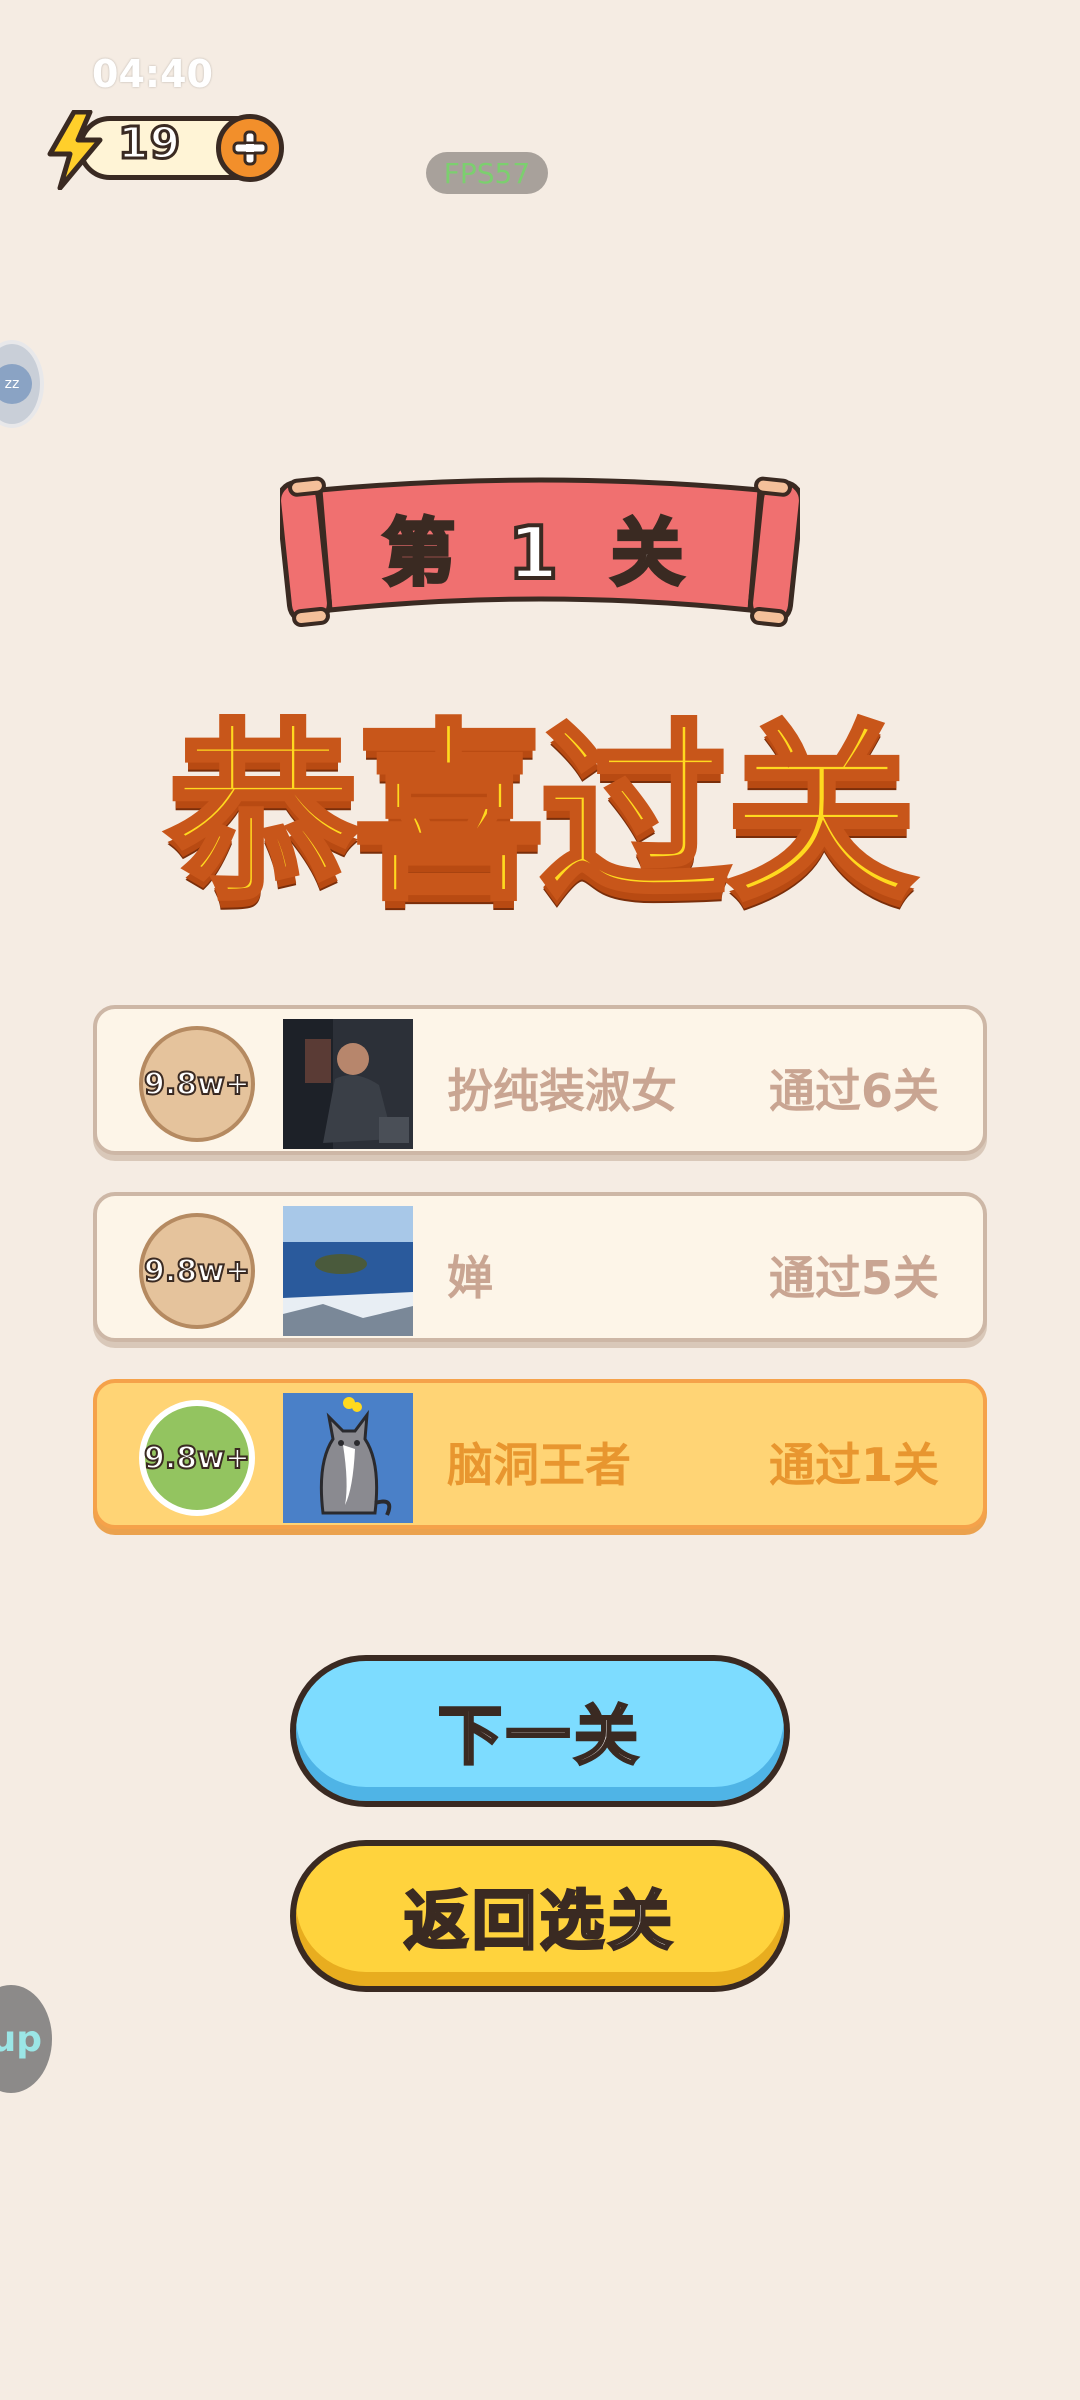 The width and height of the screenshot is (1080, 2400). I want to click on player-name: 婵, so click(470, 1278).